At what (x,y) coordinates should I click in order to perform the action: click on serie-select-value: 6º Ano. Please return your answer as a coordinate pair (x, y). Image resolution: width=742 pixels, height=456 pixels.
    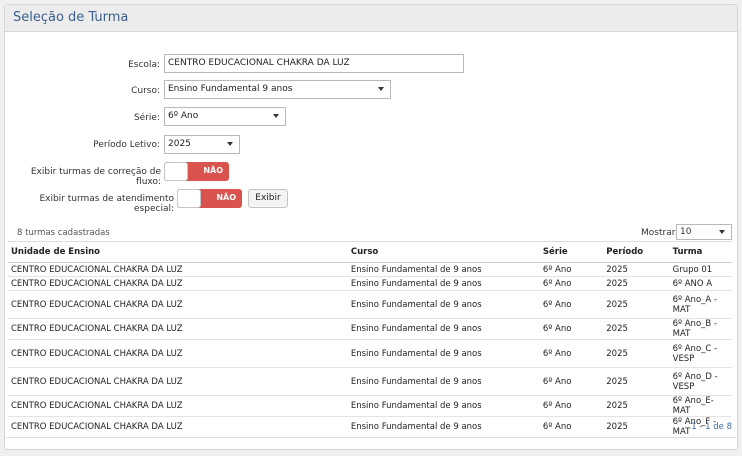
    Looking at the image, I should click on (183, 116).